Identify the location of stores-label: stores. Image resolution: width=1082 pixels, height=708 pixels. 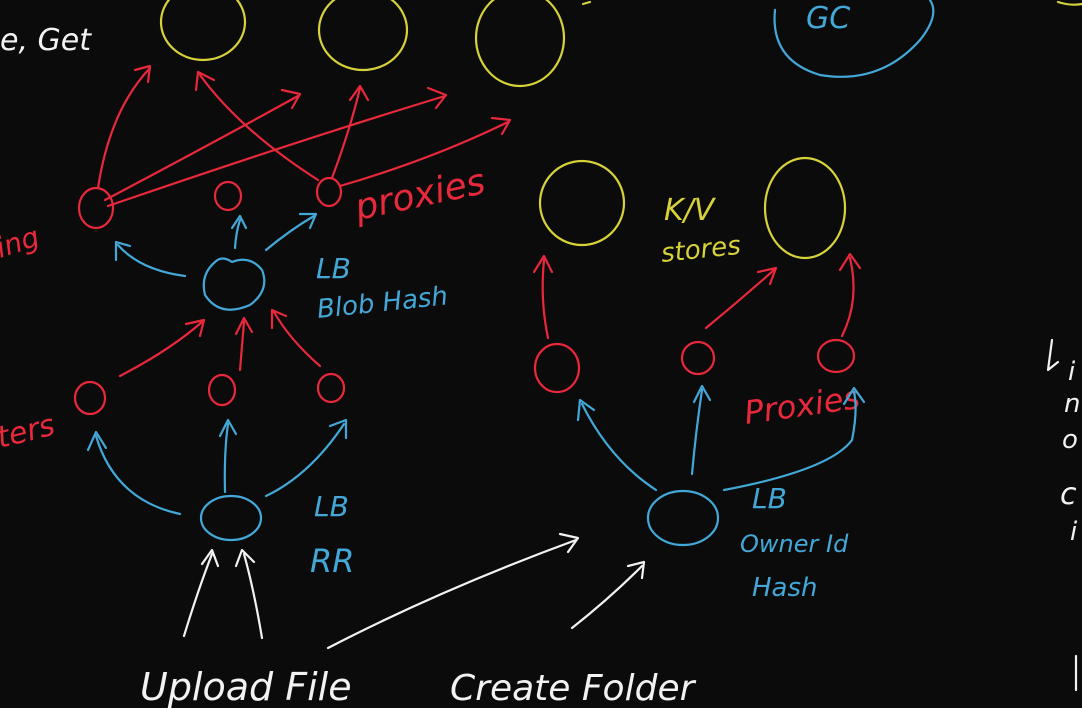
(701, 250).